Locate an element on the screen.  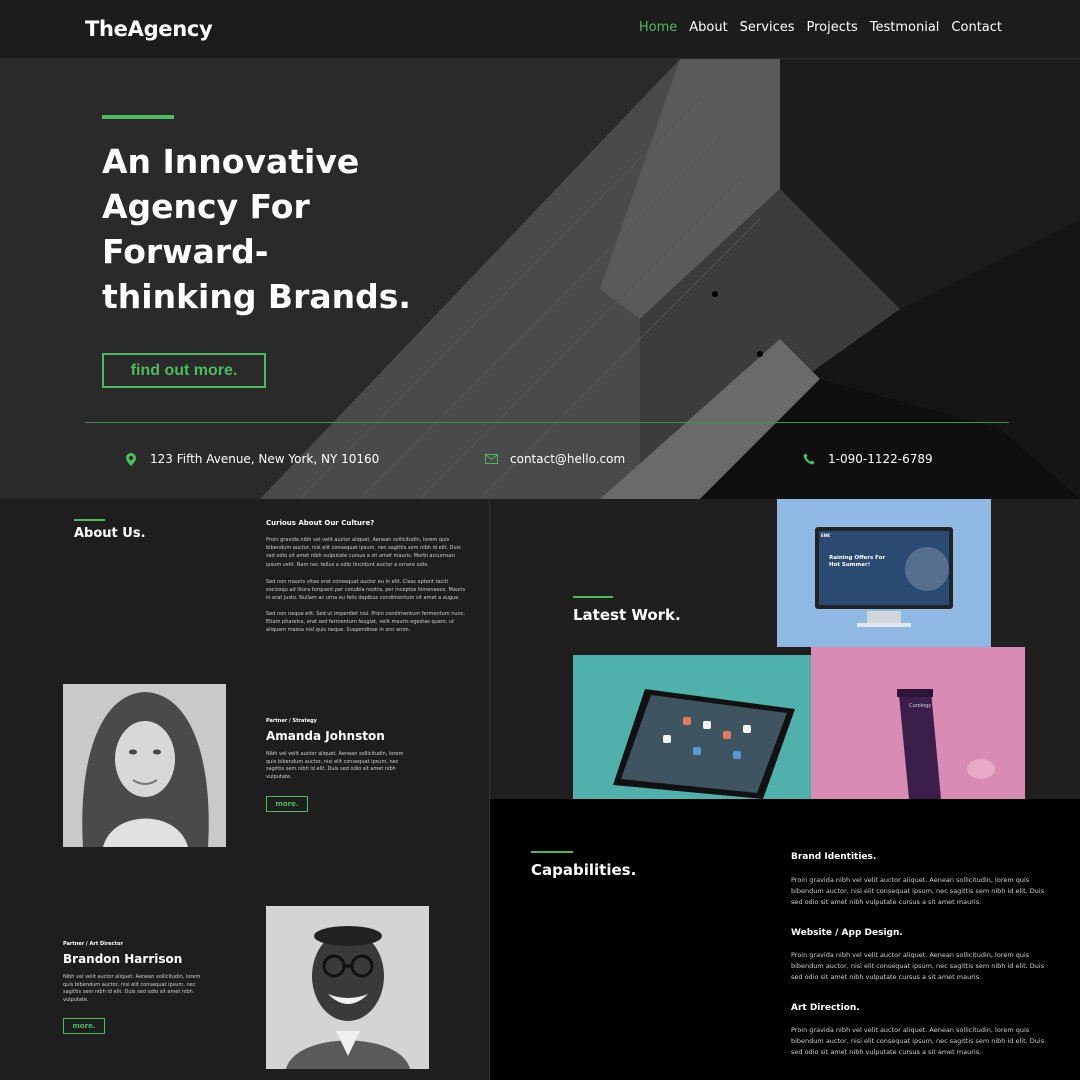
project-tube-tile: Curology is located at coordinates (918, 723).